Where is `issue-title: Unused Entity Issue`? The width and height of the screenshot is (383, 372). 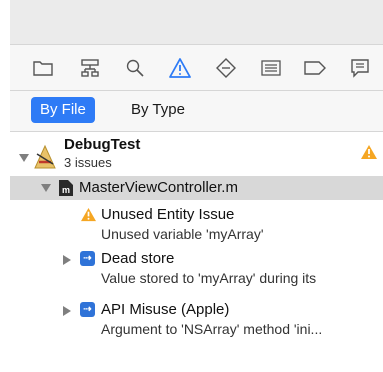 issue-title: Unused Entity Issue is located at coordinates (168, 214).